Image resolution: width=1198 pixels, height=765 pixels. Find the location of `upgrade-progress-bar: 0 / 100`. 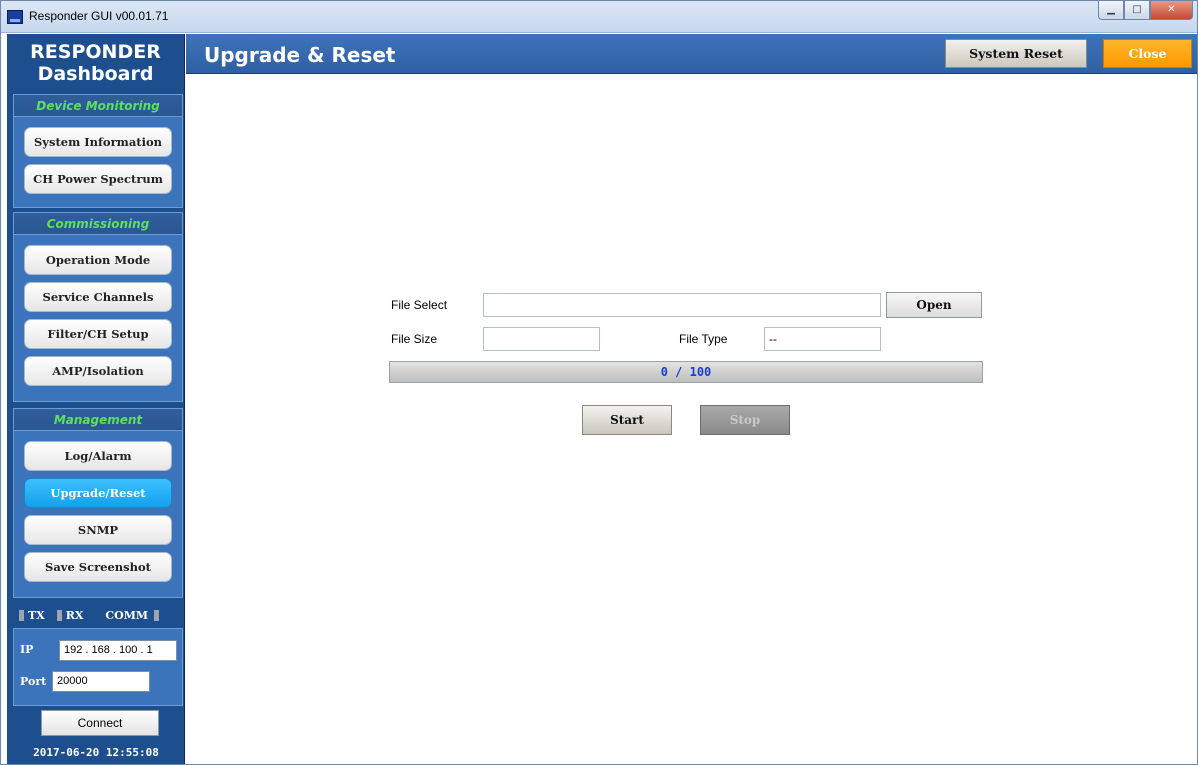

upgrade-progress-bar: 0 / 100 is located at coordinates (686, 372).